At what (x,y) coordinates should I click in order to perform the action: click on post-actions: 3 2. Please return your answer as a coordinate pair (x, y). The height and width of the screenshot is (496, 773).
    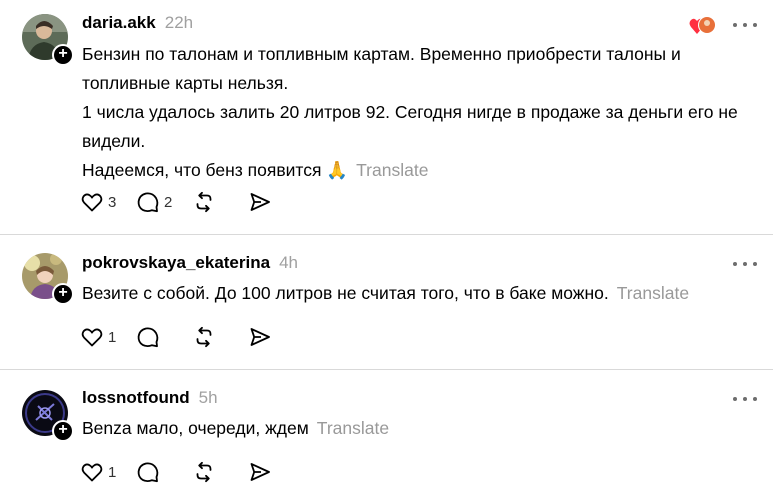
    Looking at the image, I should click on (183, 202).